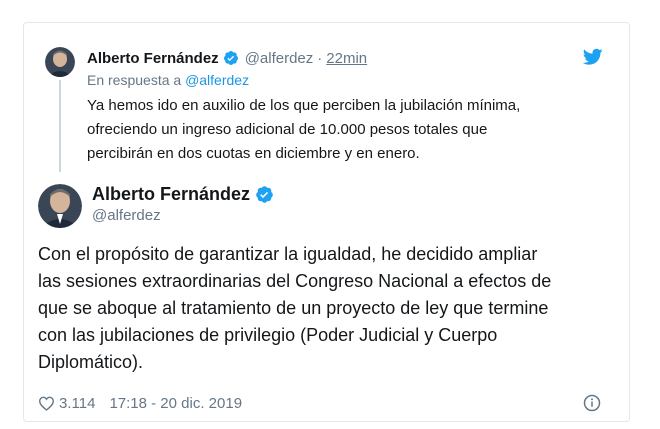  I want to click on tweet-timestamp: 17:18 - 20 dic. 2019, so click(175, 403).